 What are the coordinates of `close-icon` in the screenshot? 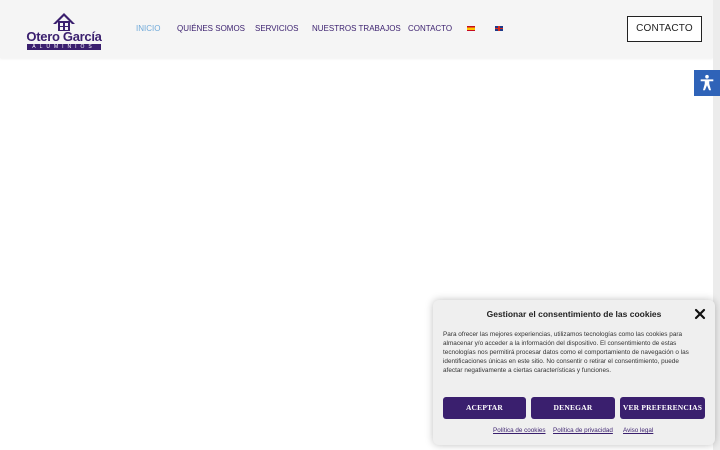 It's located at (700, 314).